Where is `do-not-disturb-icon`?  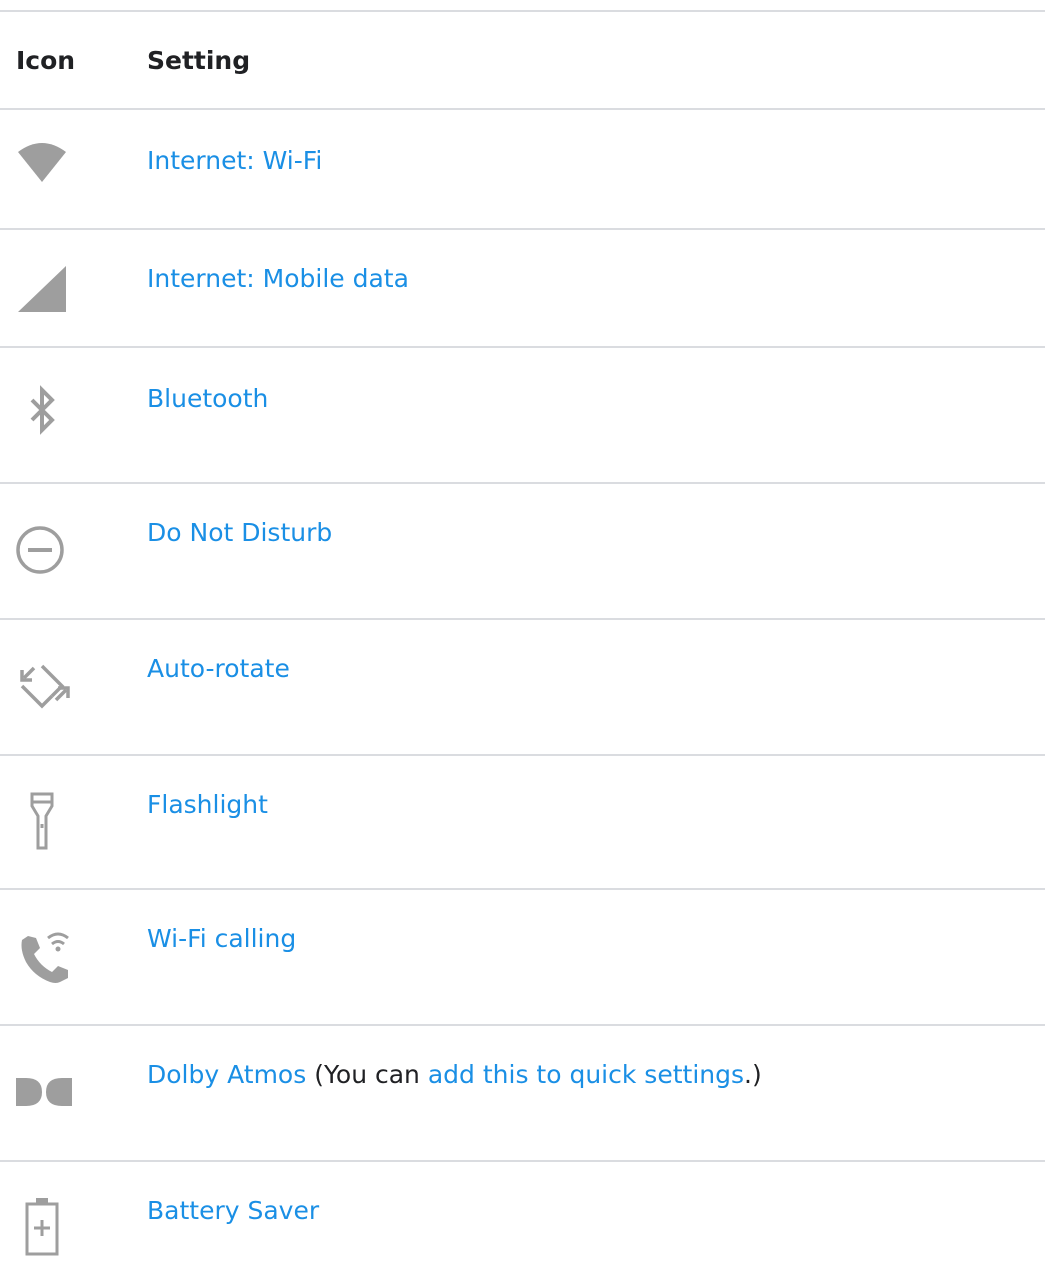
do-not-disturb-icon is located at coordinates (42, 550).